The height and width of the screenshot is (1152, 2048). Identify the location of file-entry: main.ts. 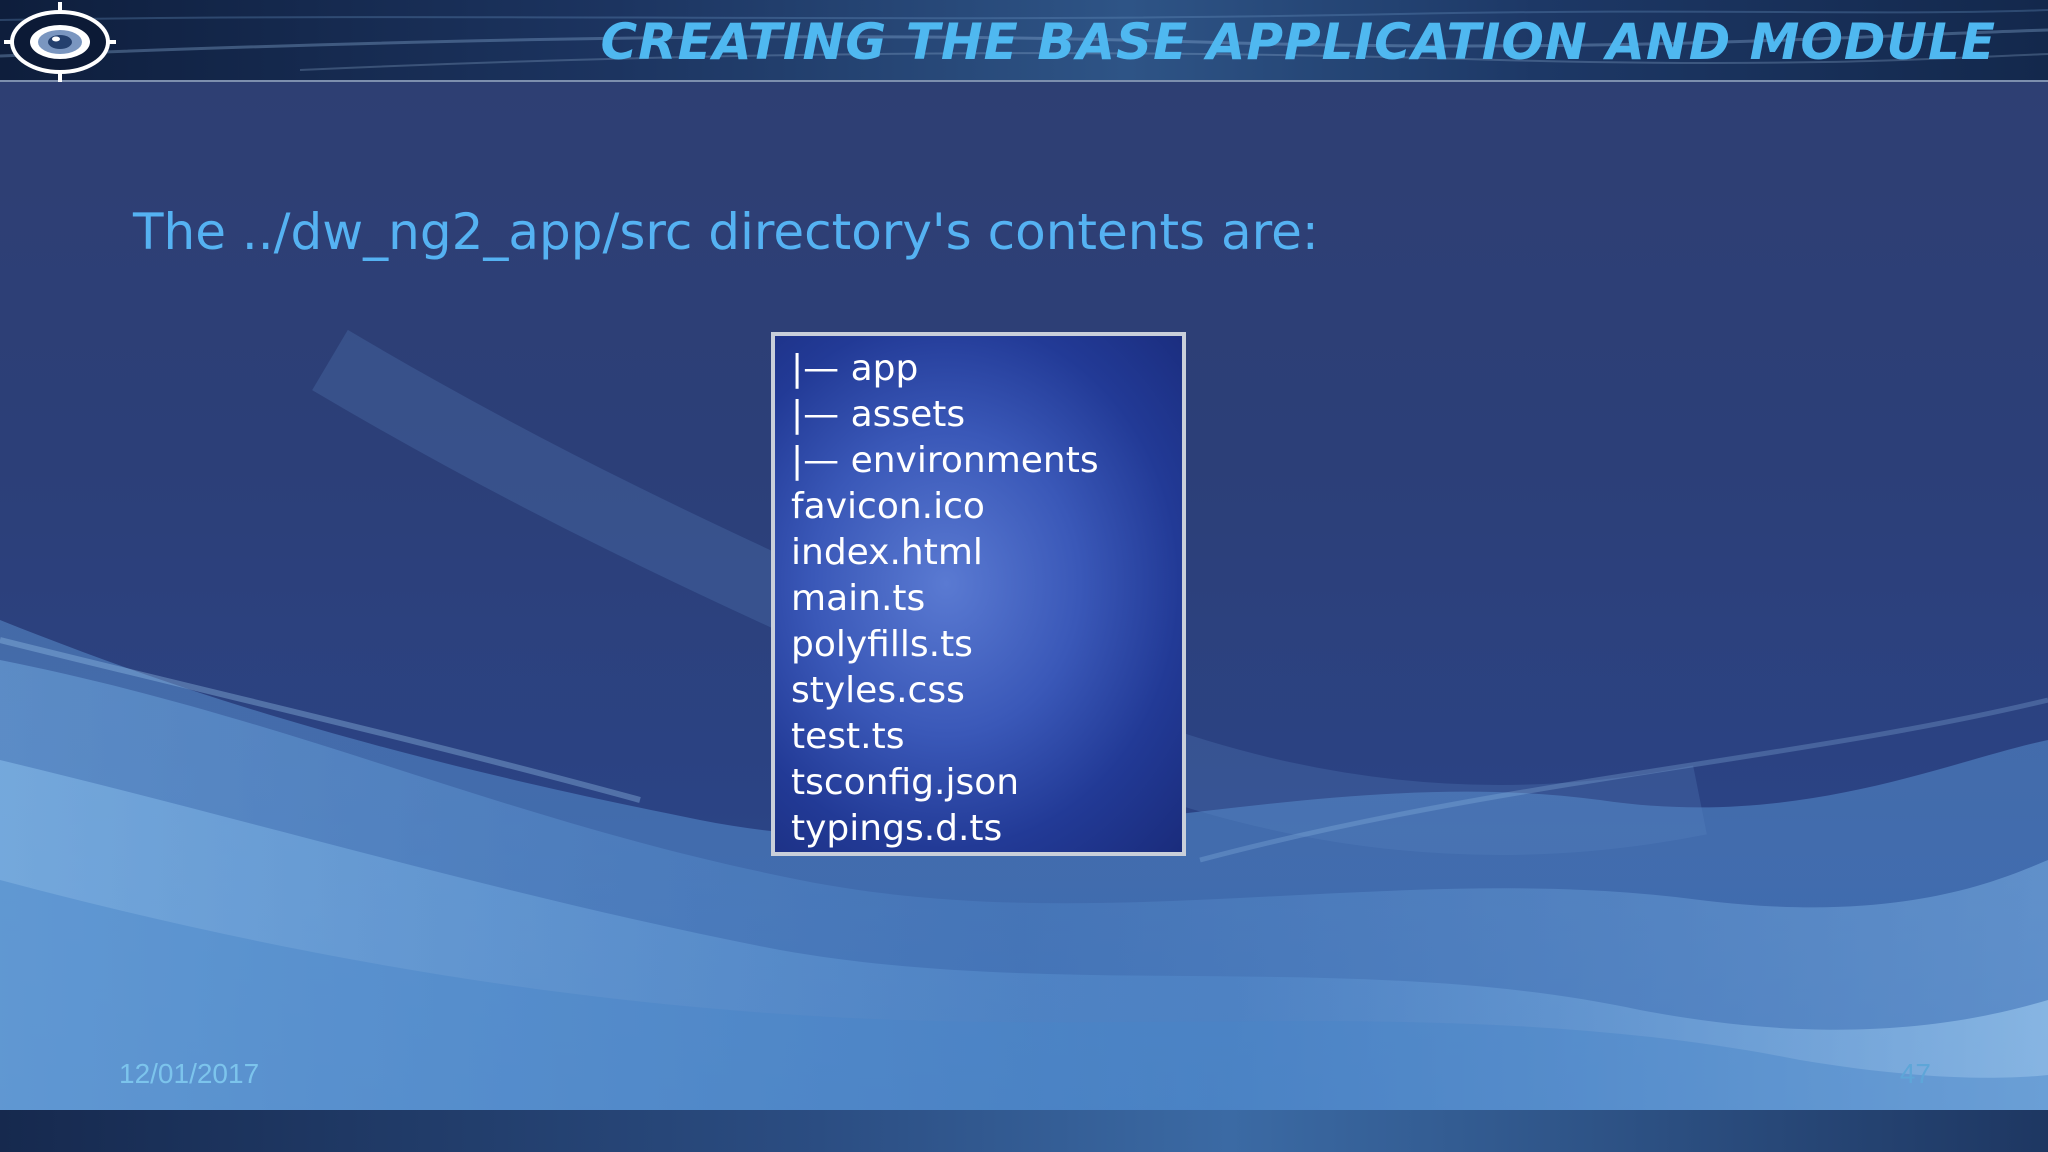
(858, 598).